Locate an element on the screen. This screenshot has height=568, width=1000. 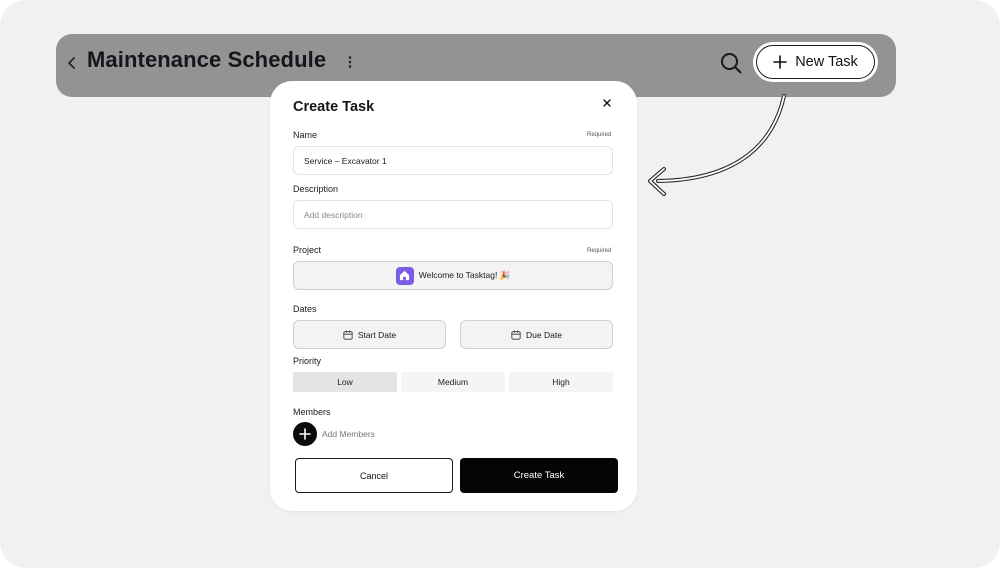
due-date-label: Due Date is located at coordinates (544, 334).